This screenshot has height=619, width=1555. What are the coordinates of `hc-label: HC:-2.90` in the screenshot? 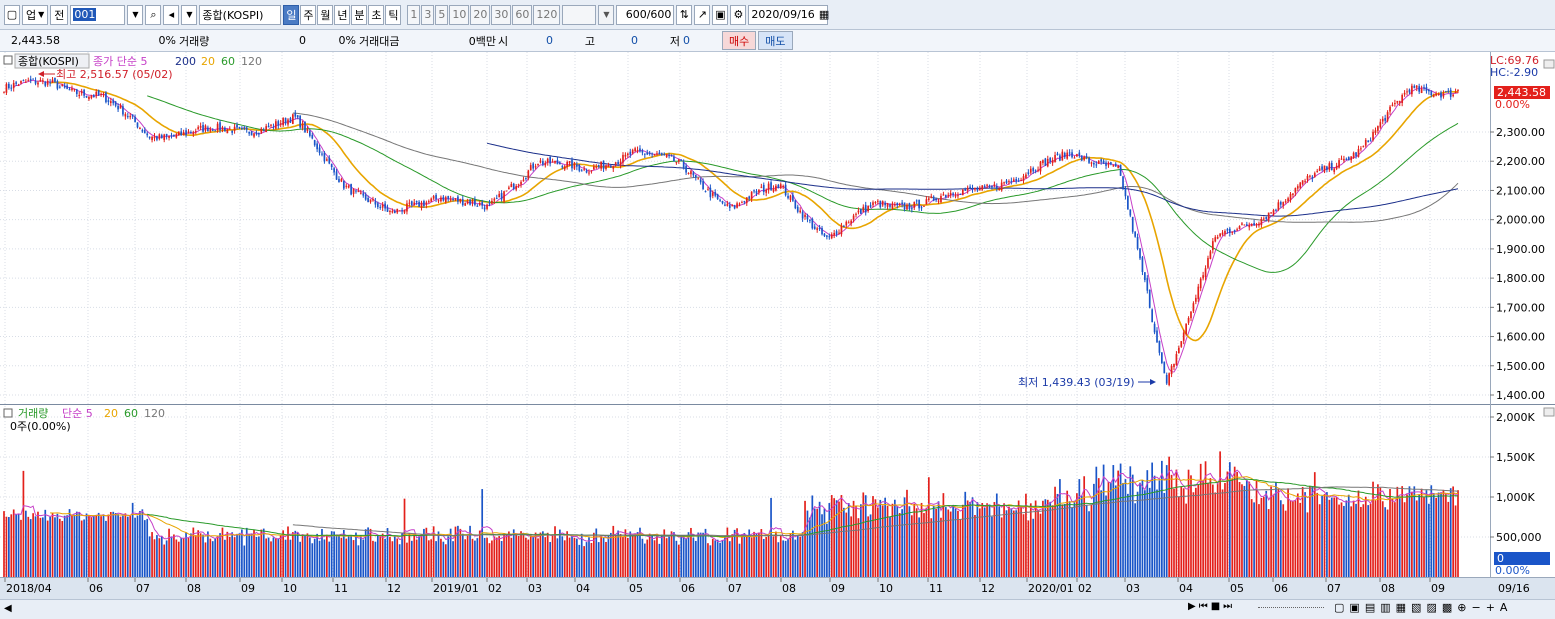 It's located at (1514, 72).